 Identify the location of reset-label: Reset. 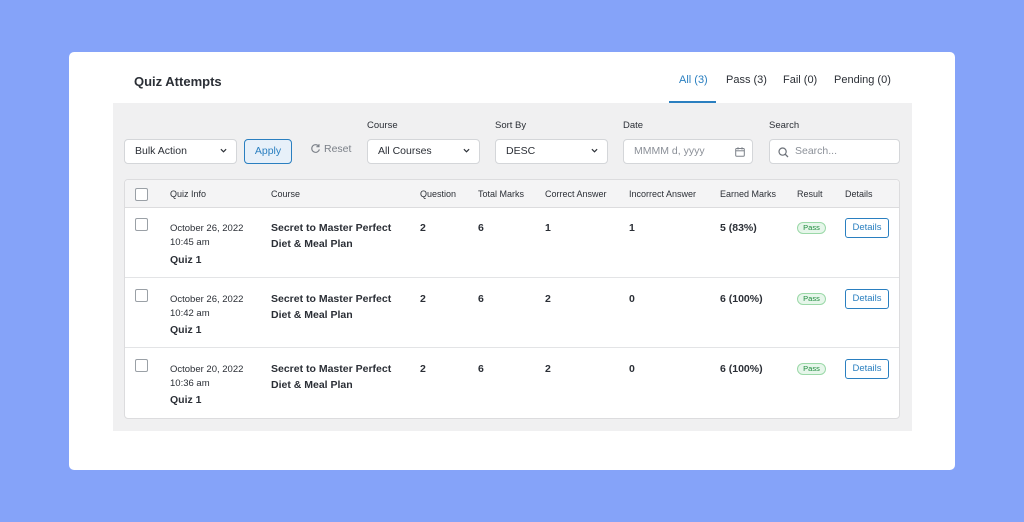
(338, 149).